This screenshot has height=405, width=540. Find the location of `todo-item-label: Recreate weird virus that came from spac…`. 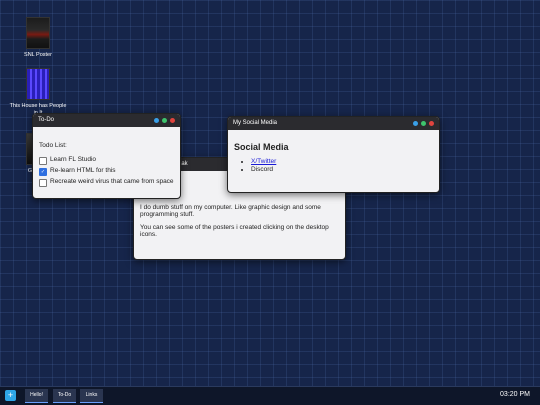

todo-item-label: Recreate weird virus that came from spac… is located at coordinates (112, 181).